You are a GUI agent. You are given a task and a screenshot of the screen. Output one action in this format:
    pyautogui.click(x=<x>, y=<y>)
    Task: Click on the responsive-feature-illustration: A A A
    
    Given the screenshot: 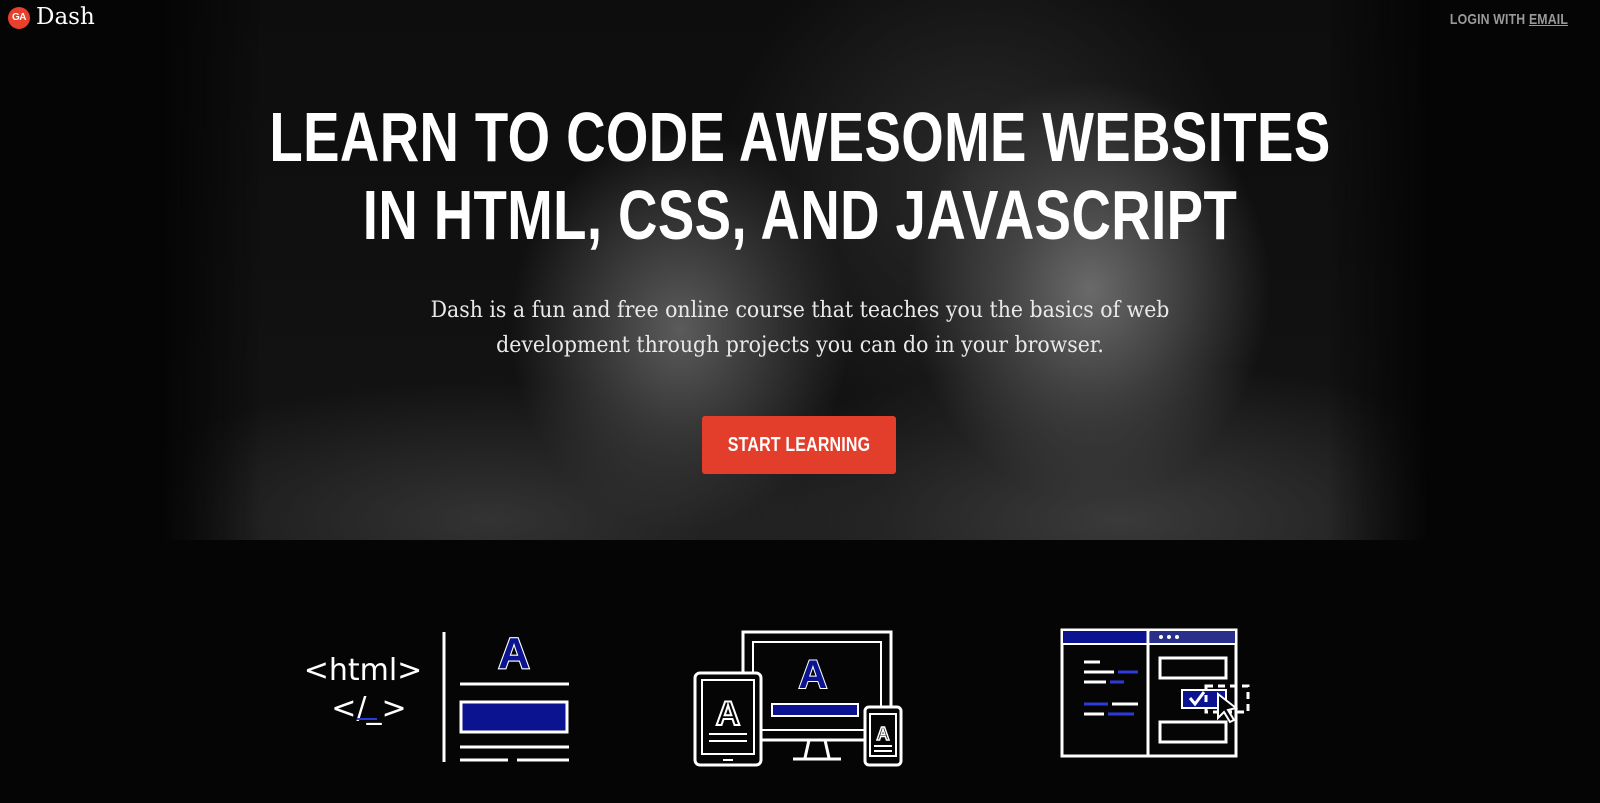 What is the action you would take?
    pyautogui.click(x=798, y=695)
    